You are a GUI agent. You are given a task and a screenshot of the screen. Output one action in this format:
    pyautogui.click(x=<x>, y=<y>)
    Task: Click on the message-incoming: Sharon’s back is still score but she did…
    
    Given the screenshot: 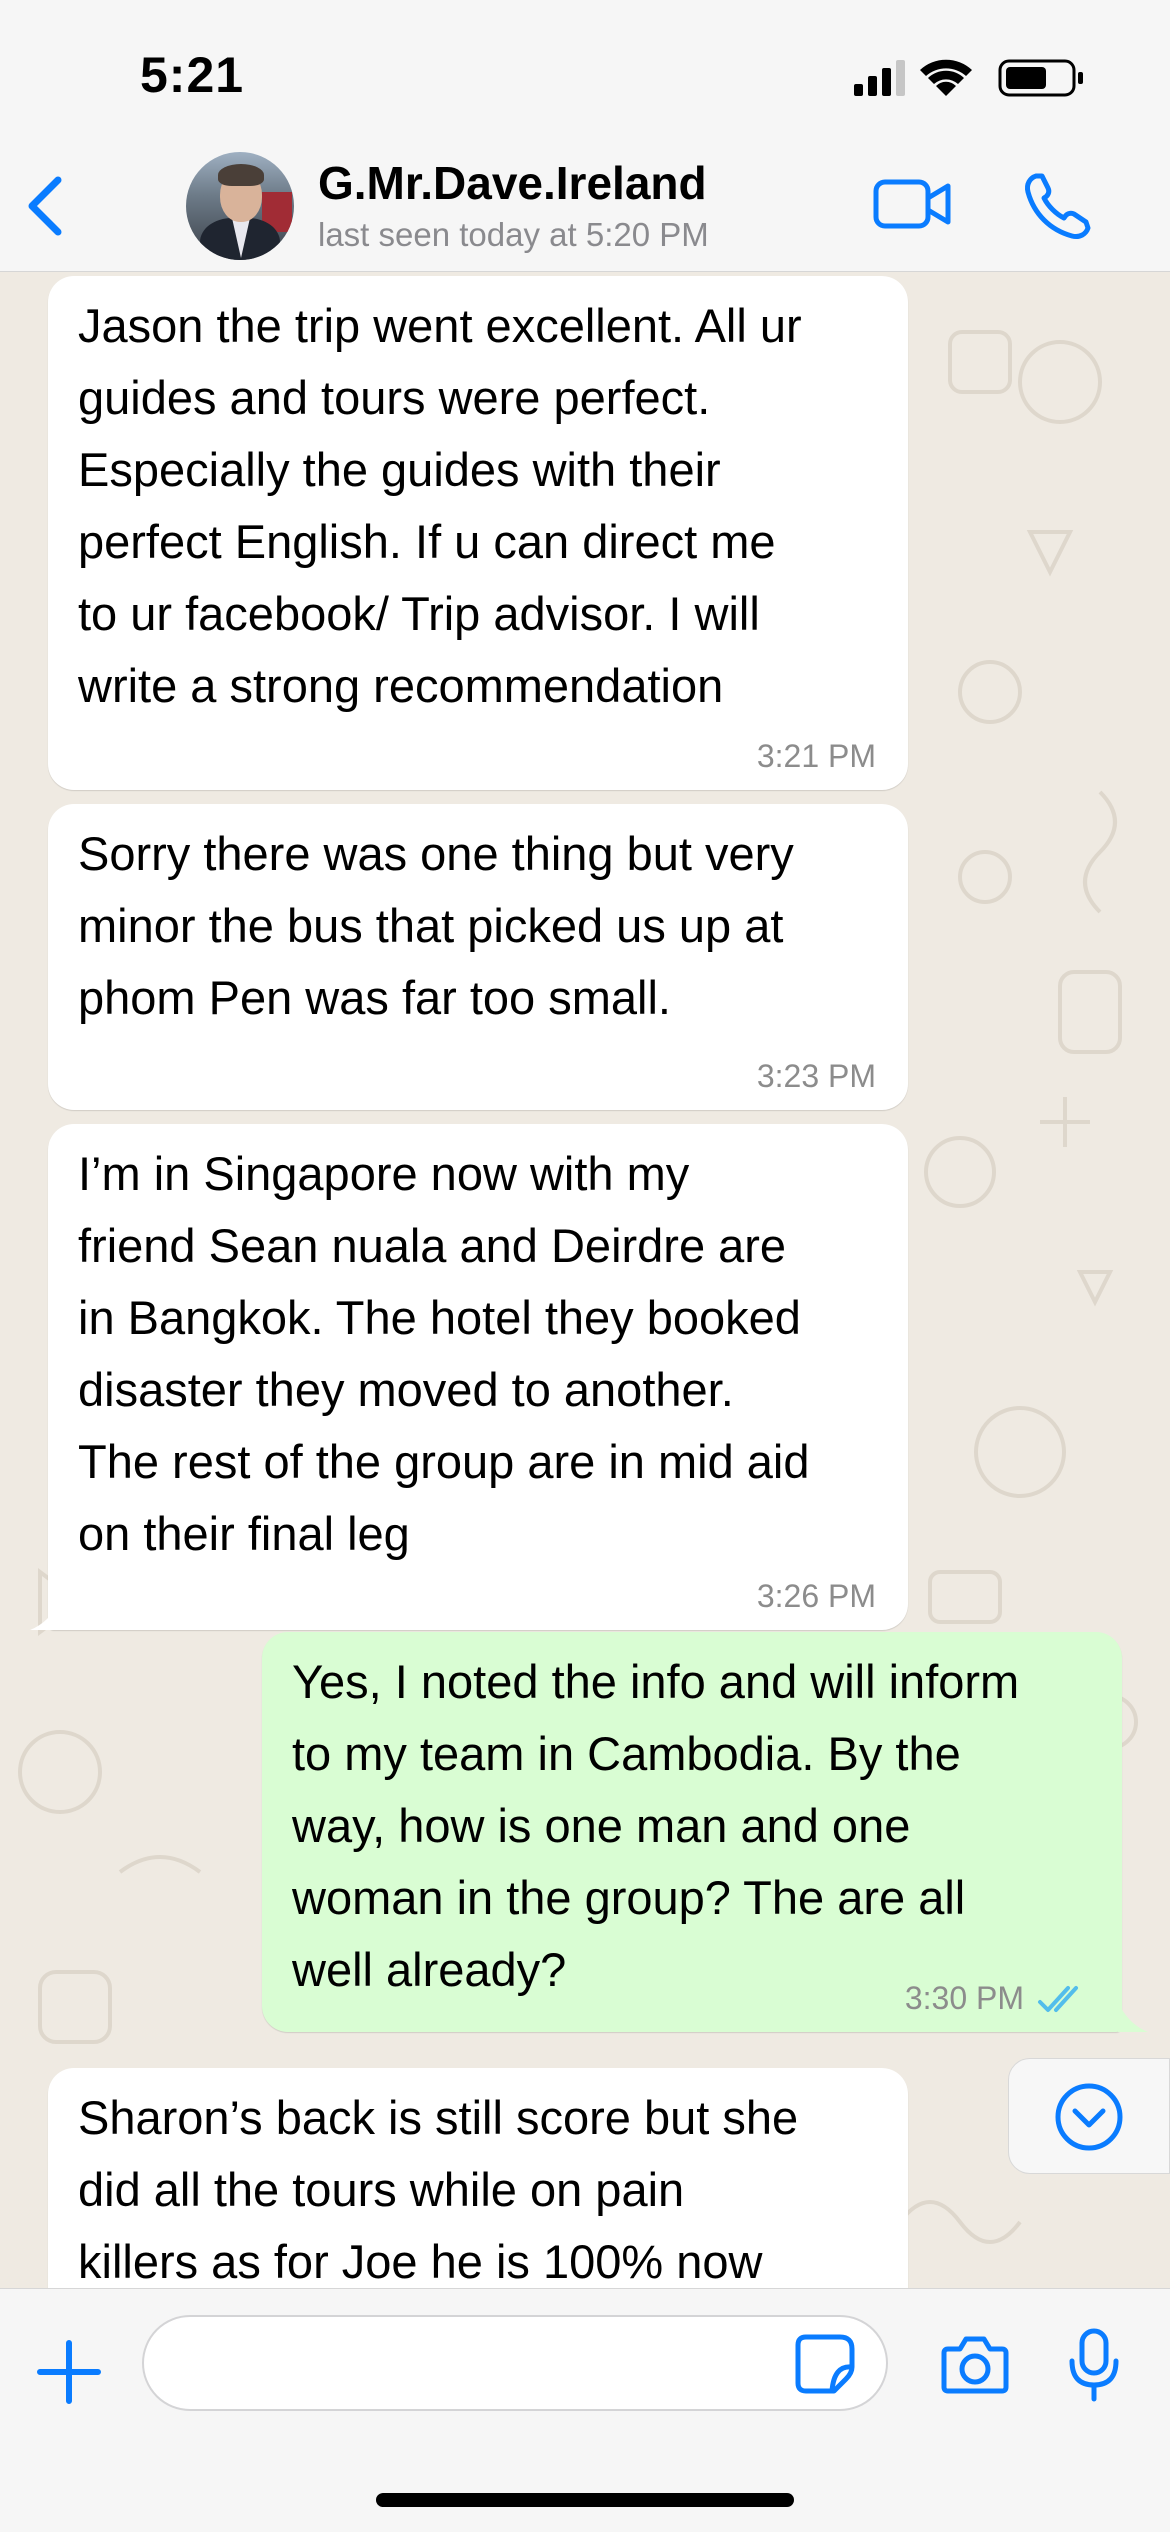 What is the action you would take?
    pyautogui.click(x=478, y=2178)
    